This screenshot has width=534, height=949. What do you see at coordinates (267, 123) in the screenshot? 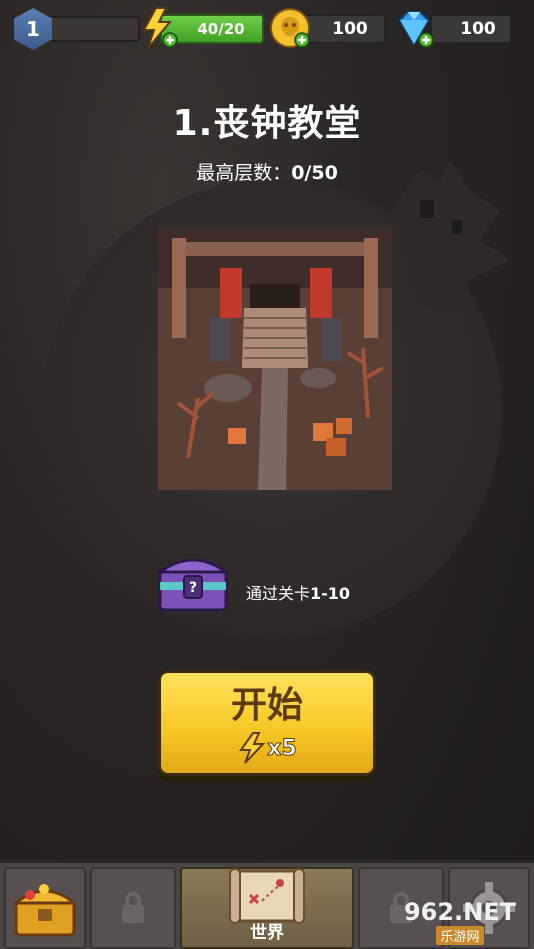
I see `stage-title: 1.丧钟教堂` at bounding box center [267, 123].